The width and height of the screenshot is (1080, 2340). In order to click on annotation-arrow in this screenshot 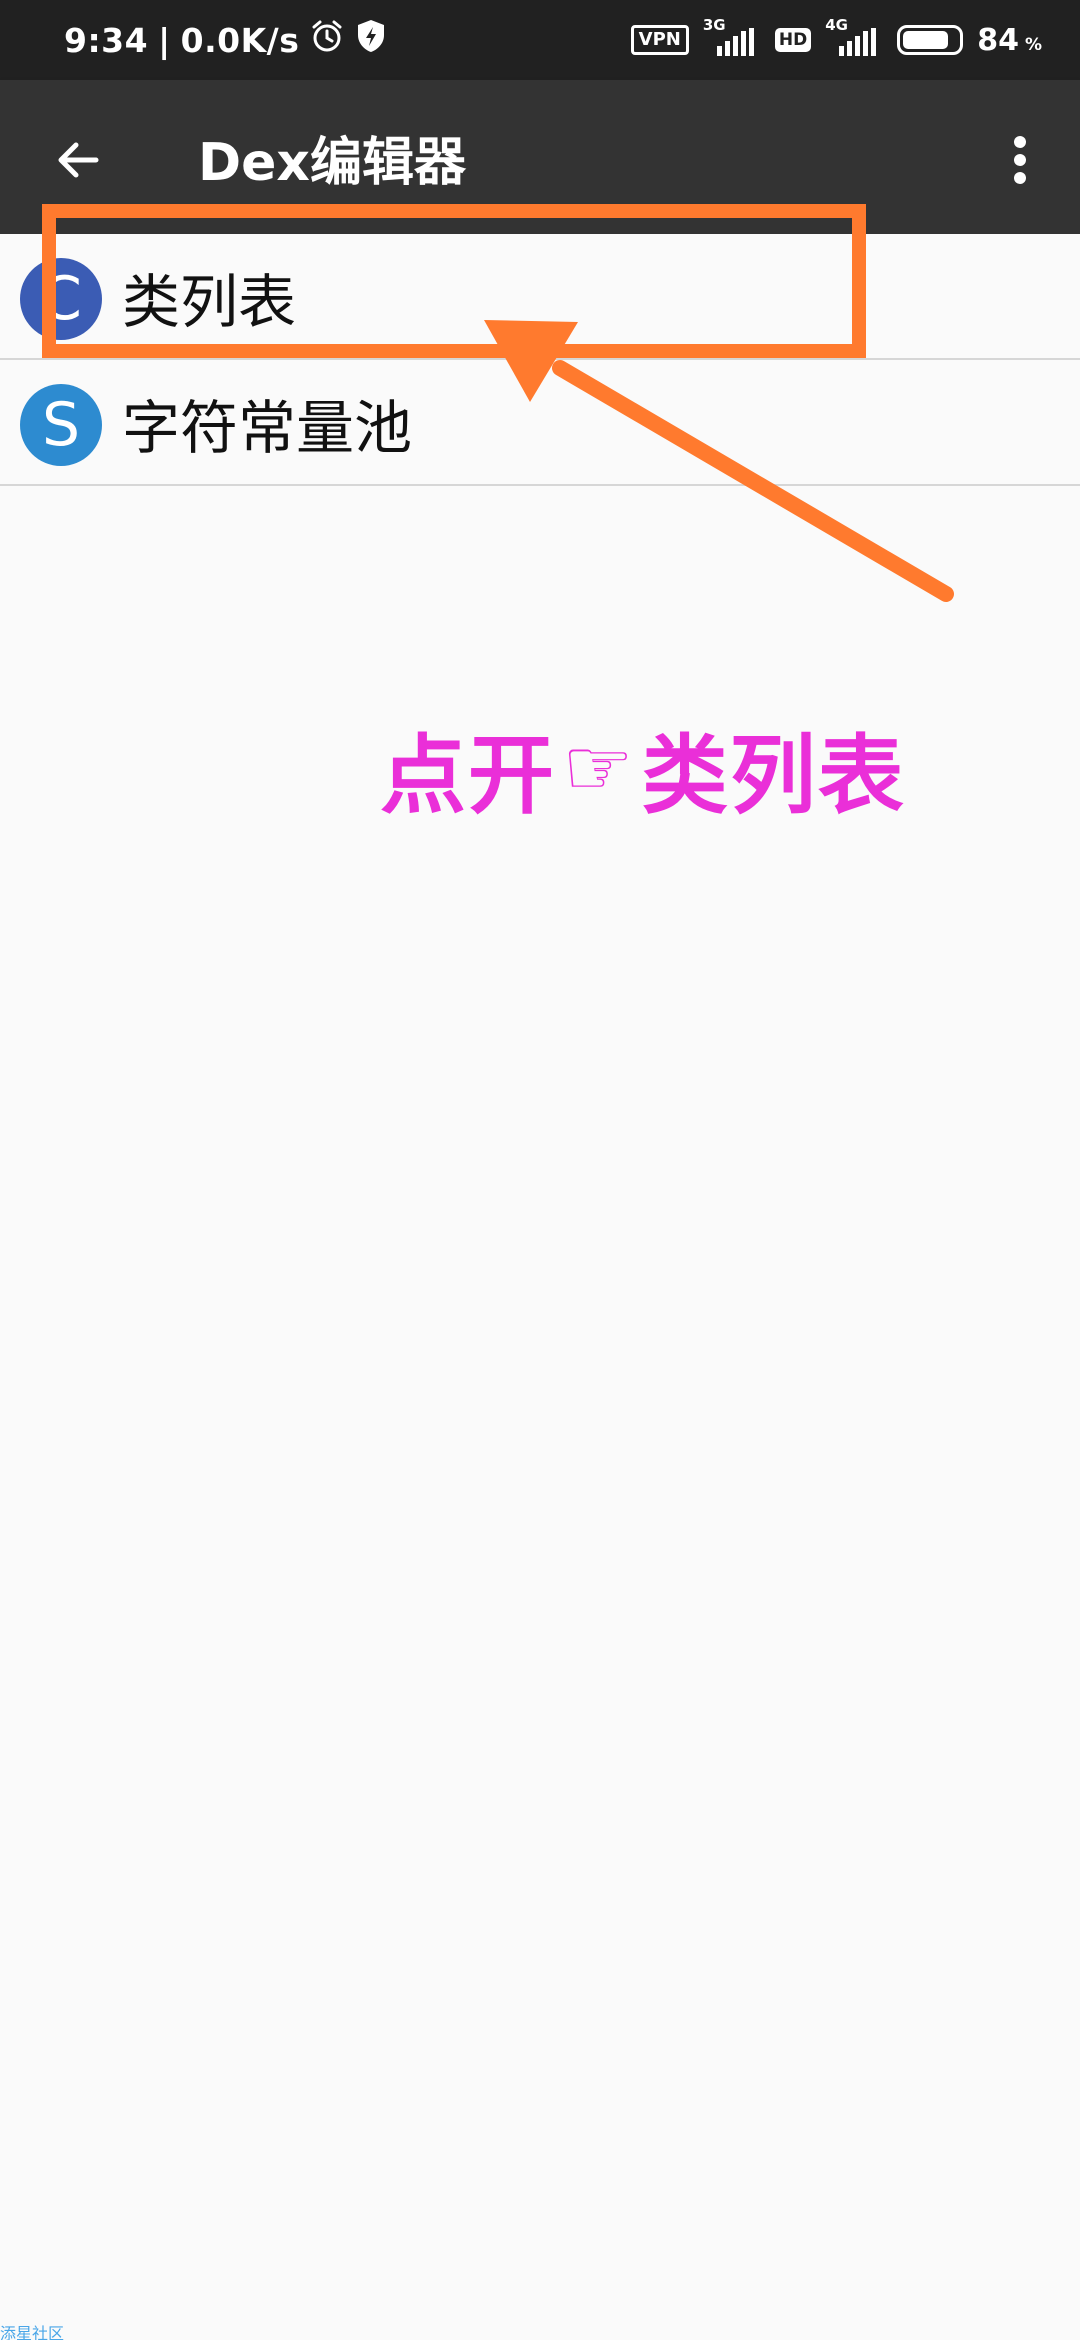, I will do `click(719, 461)`.